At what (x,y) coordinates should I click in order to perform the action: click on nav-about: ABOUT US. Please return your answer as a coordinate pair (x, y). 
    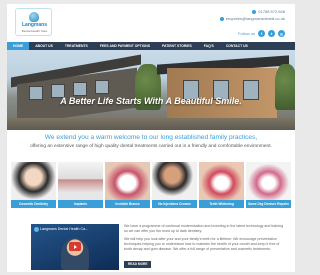
    Looking at the image, I should click on (44, 46).